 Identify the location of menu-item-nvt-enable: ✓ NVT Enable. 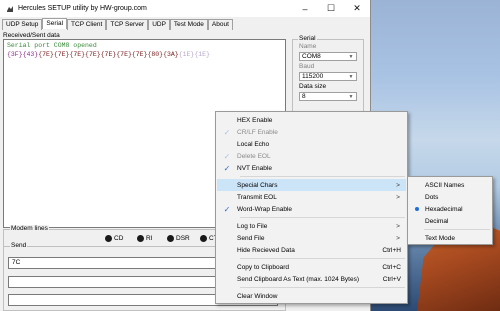
(311, 168).